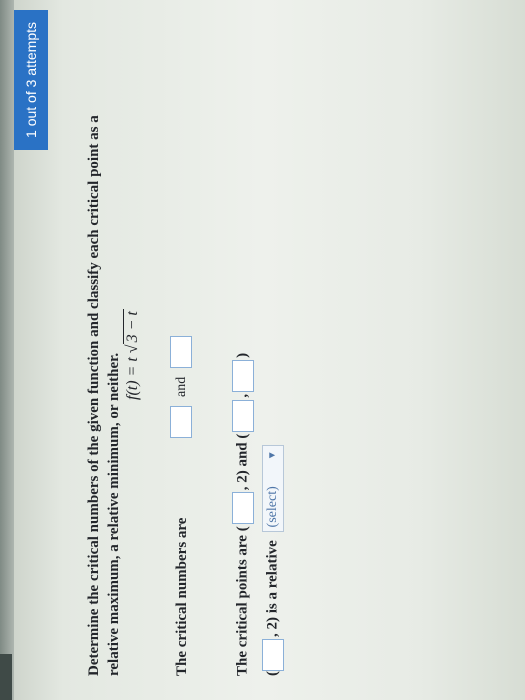 Image resolution: width=525 pixels, height=700 pixels. I want to click on two-and-text: , 2) and, so click(242, 466).